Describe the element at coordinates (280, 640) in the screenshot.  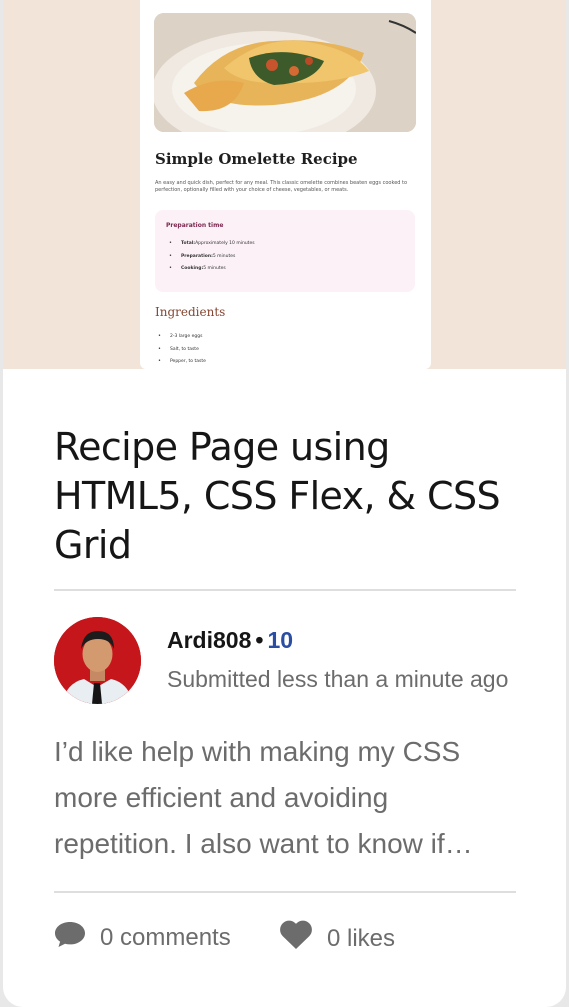
I see `author-score: 10` at that location.